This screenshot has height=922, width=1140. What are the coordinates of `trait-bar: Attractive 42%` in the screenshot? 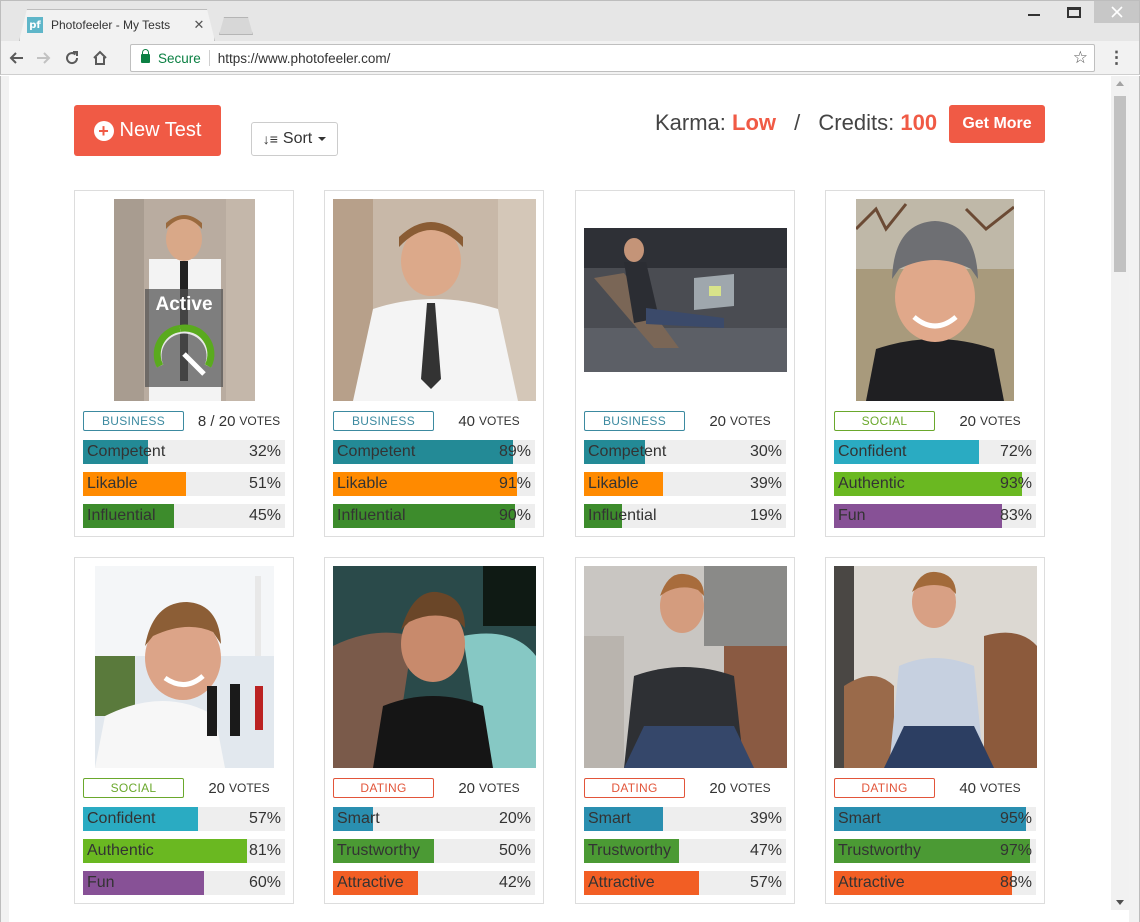 It's located at (434, 883).